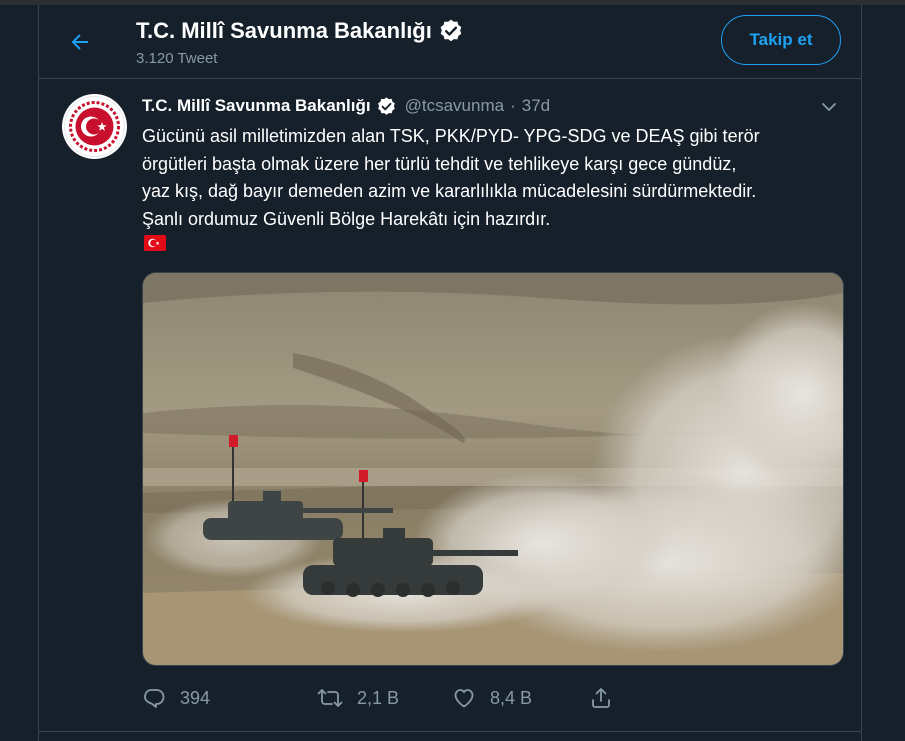 The width and height of the screenshot is (905, 741). I want to click on reply-count: 394, so click(195, 697).